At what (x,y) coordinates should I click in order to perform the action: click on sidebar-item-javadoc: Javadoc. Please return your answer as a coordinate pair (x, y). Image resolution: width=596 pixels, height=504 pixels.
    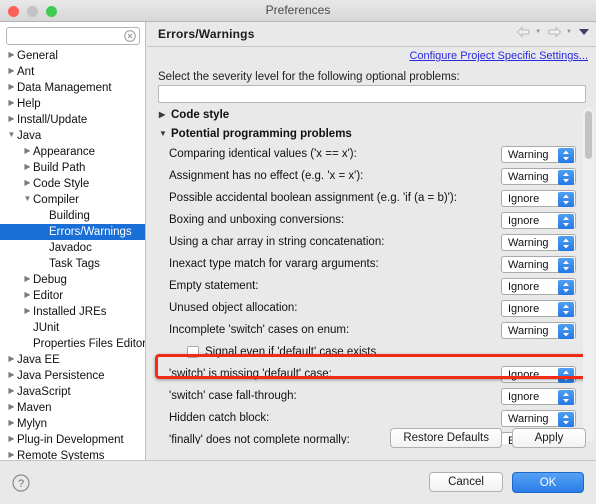
    Looking at the image, I should click on (72, 248).